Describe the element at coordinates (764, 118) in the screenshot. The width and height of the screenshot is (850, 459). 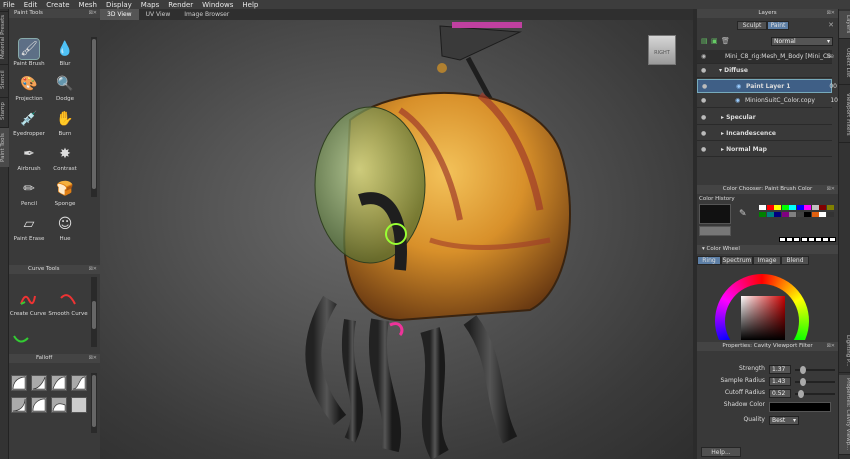
I see `specular-group: ● ▸ Specular` at that location.